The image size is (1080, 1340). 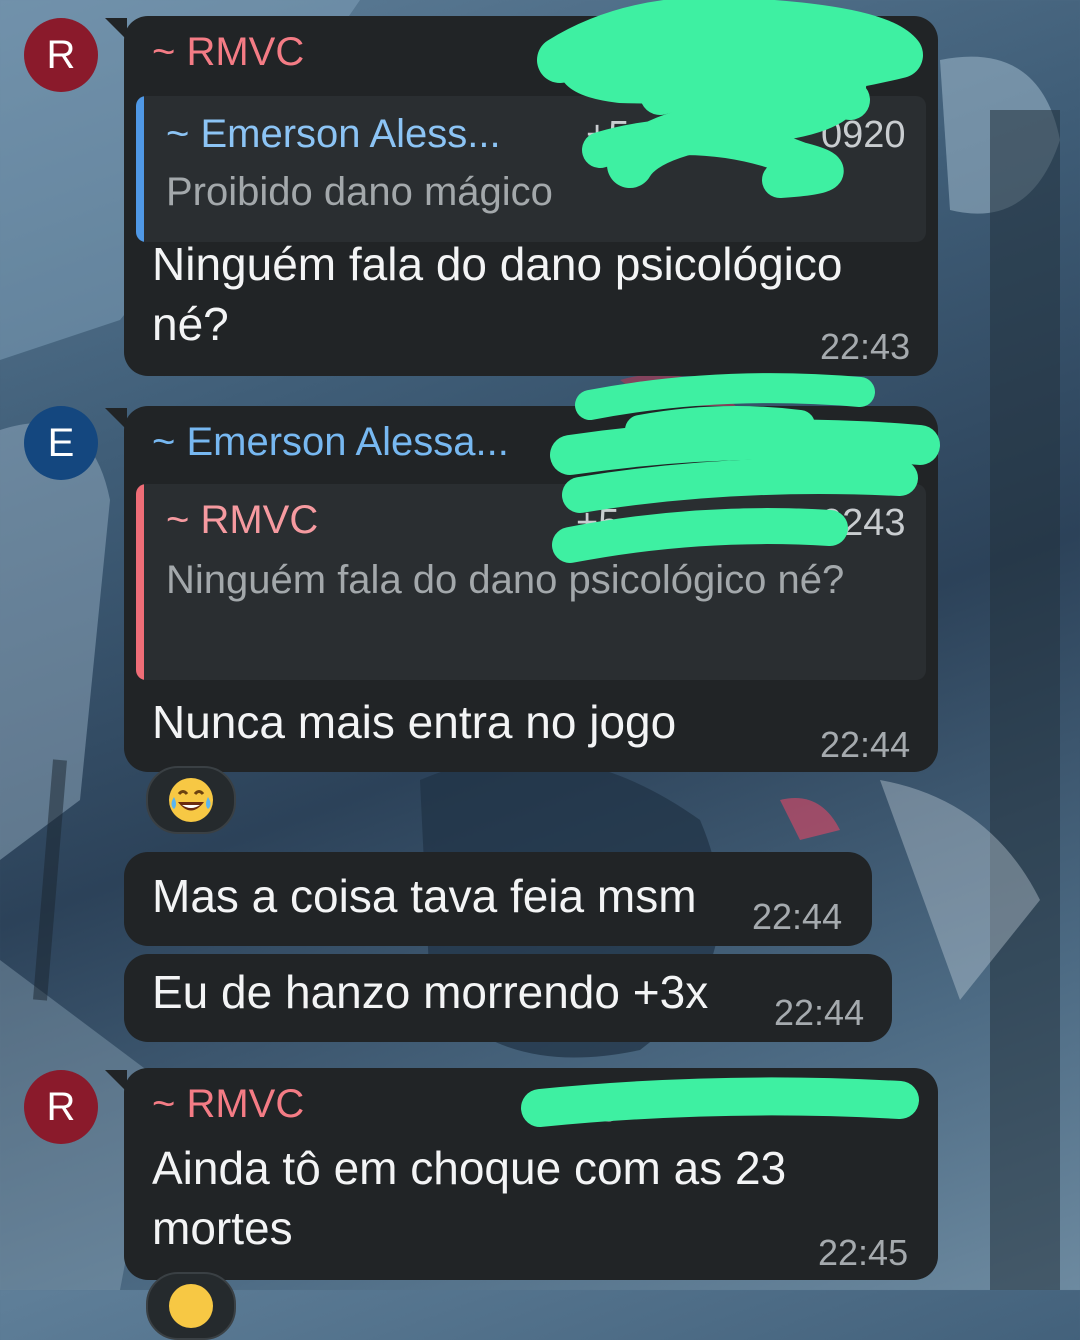 I want to click on message-text: Eu de hanzo morrendo +3x, so click(x=430, y=992).